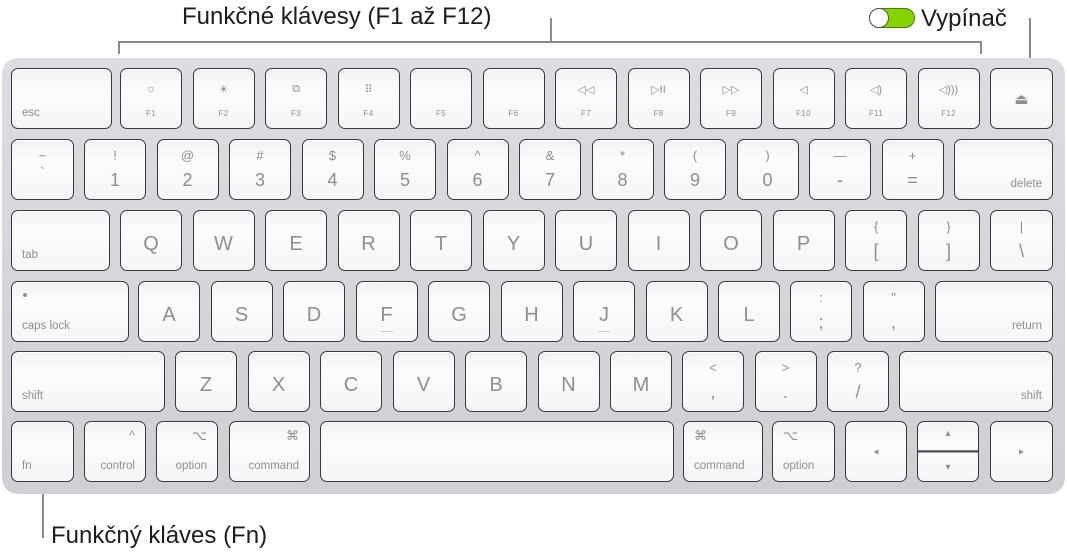 The image size is (1067, 553). What do you see at coordinates (42, 169) in the screenshot?
I see `tilde-key: ~ `` at bounding box center [42, 169].